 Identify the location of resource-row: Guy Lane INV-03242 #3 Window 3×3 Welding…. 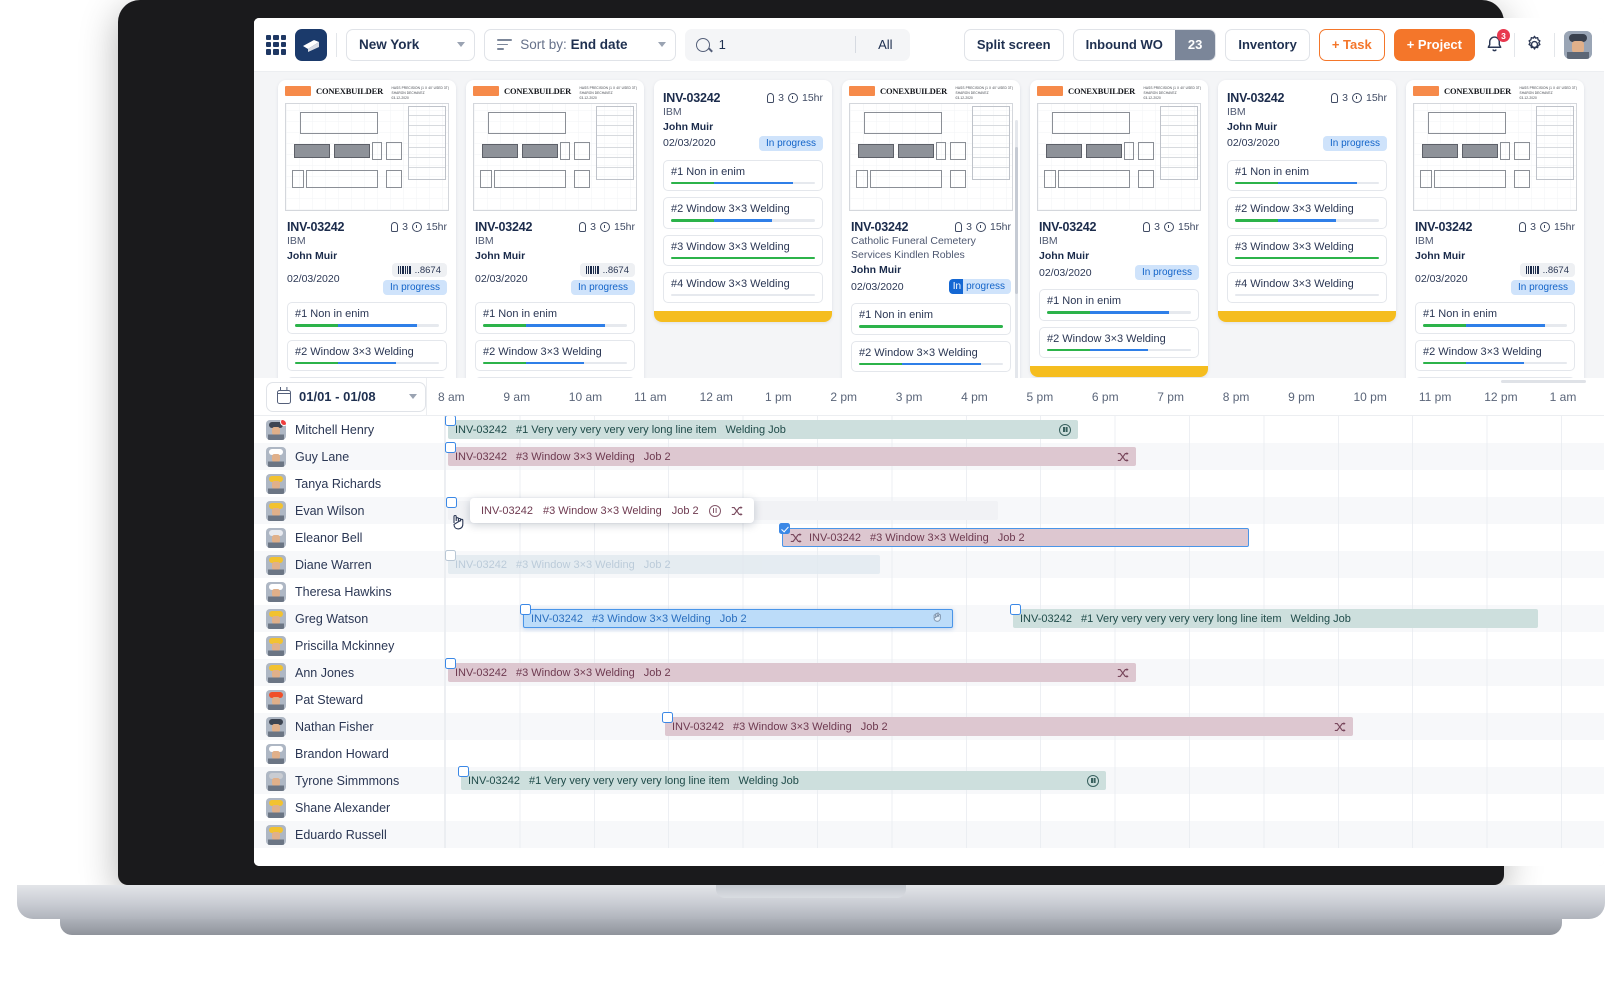
(929, 456).